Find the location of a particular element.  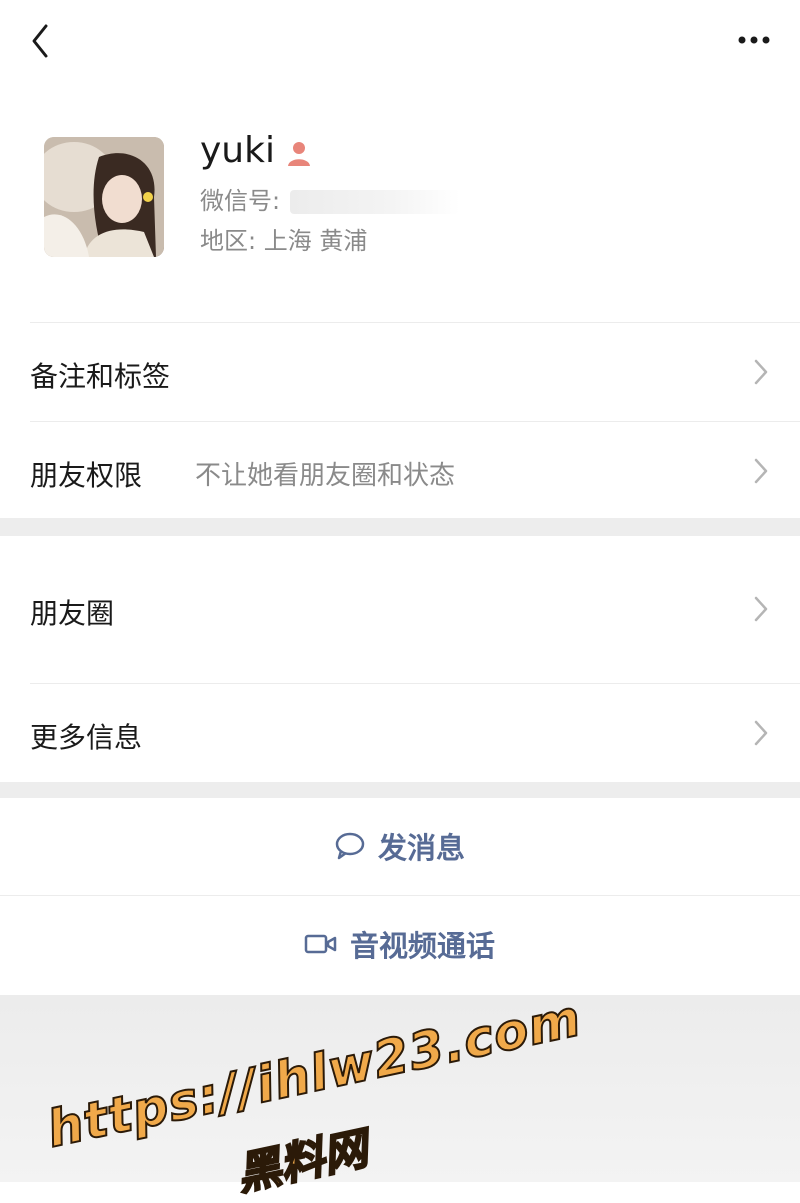

more-options-button is located at coordinates (756, 40).